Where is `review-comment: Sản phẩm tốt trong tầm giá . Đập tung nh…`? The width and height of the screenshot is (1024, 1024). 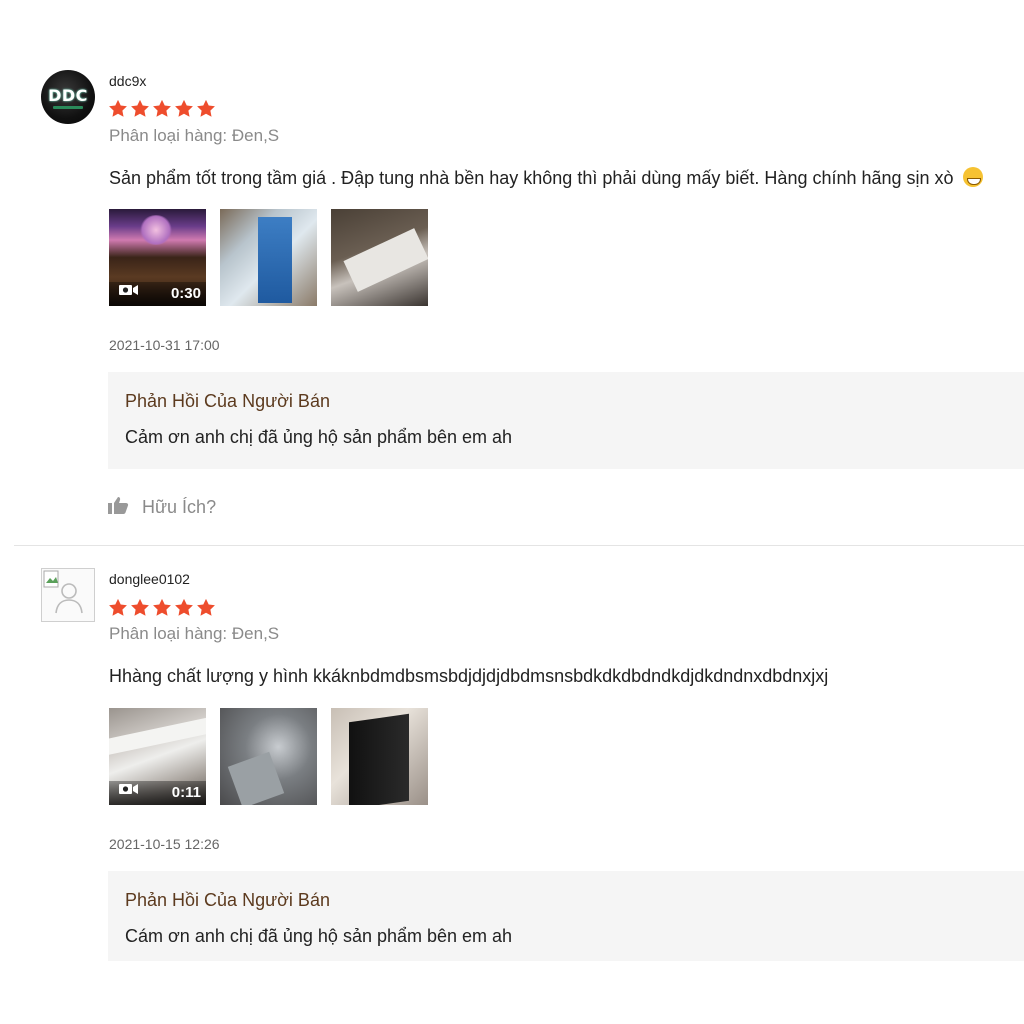 review-comment: Sản phẩm tốt trong tầm giá . Đập tung nh… is located at coordinates (546, 178).